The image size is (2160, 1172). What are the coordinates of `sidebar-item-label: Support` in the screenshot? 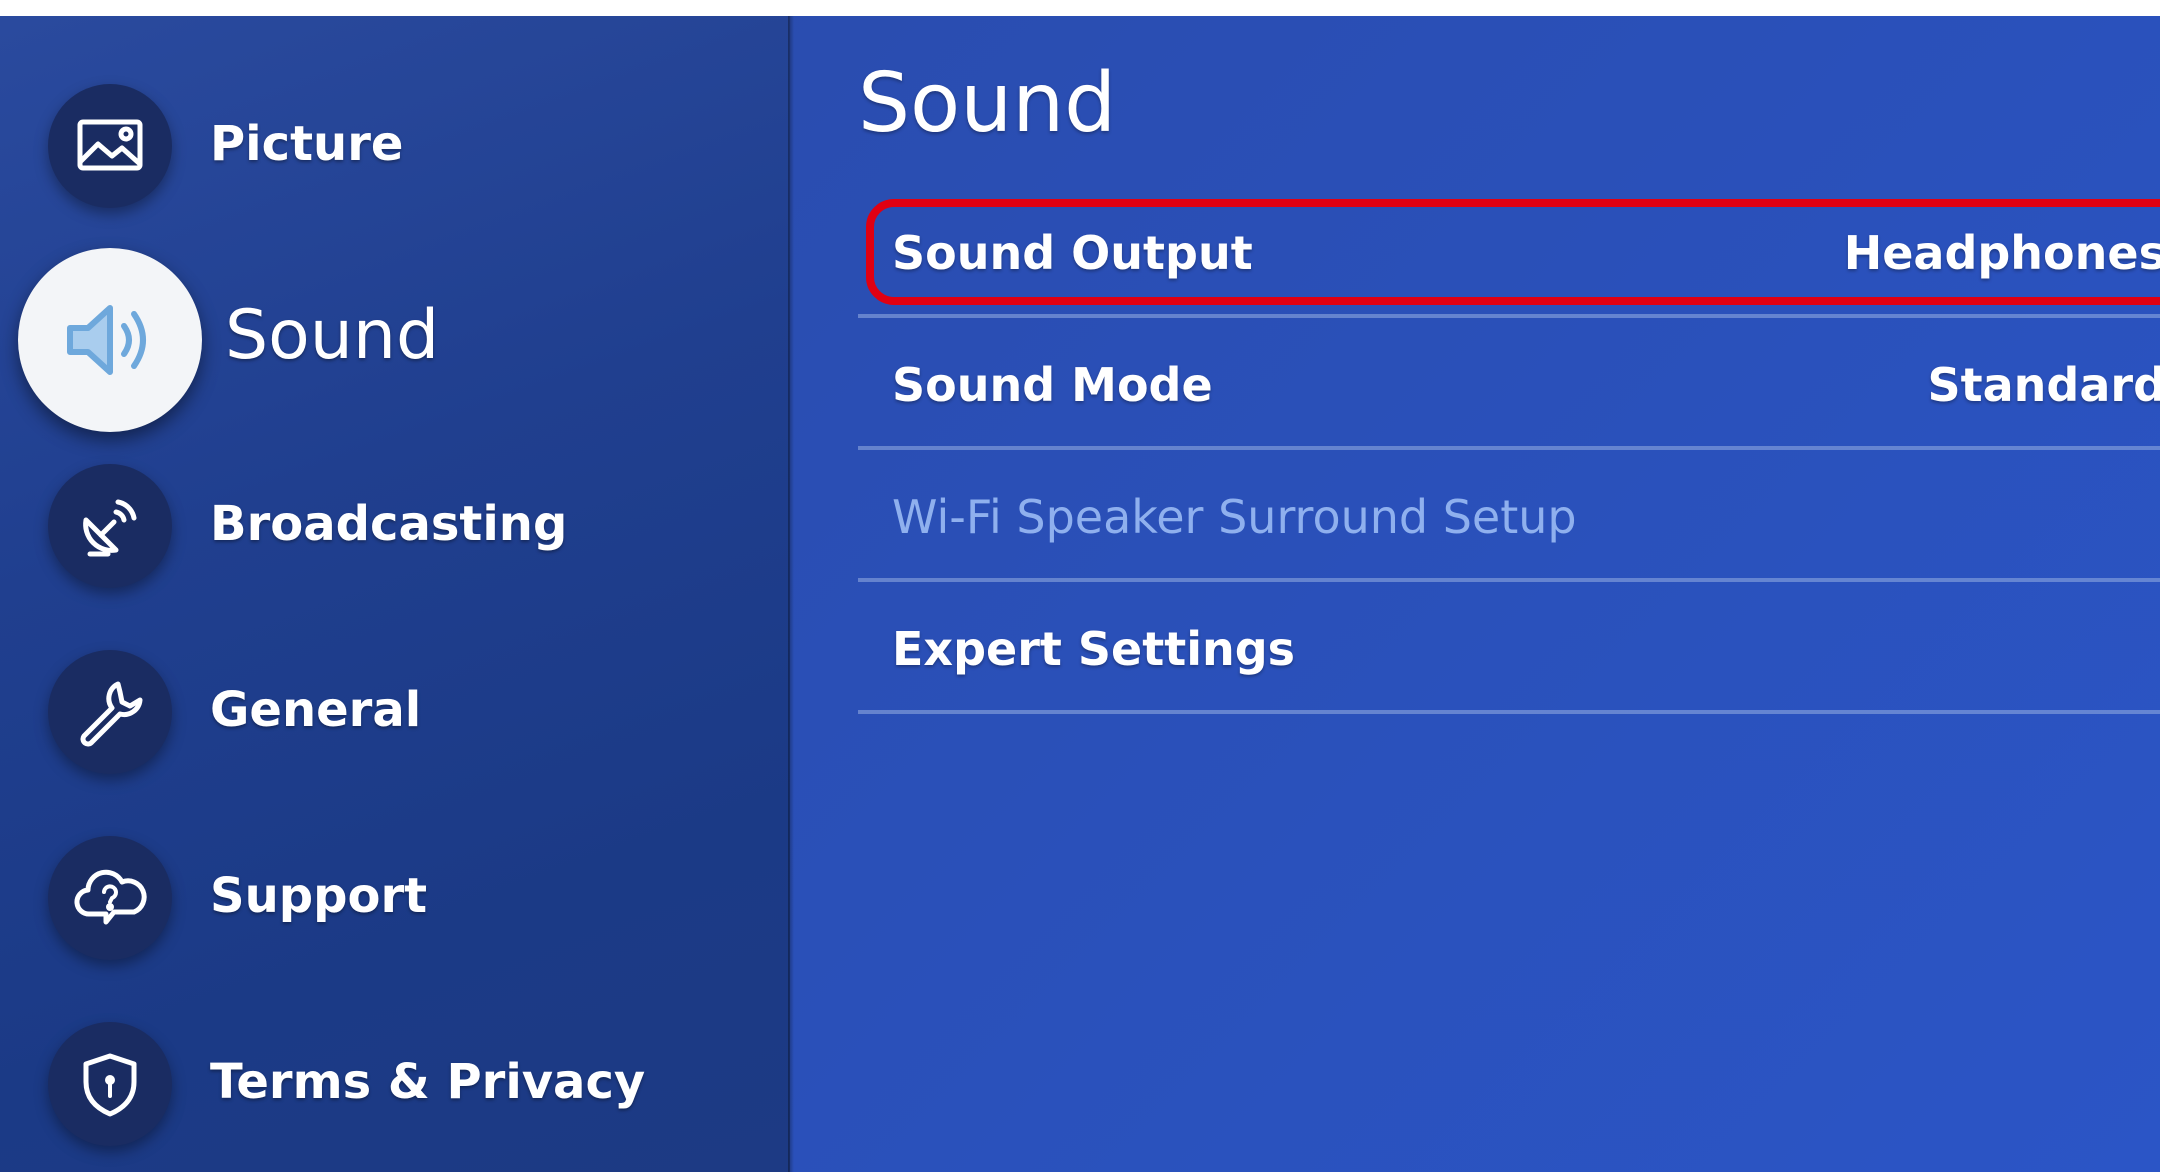 It's located at (319, 896).